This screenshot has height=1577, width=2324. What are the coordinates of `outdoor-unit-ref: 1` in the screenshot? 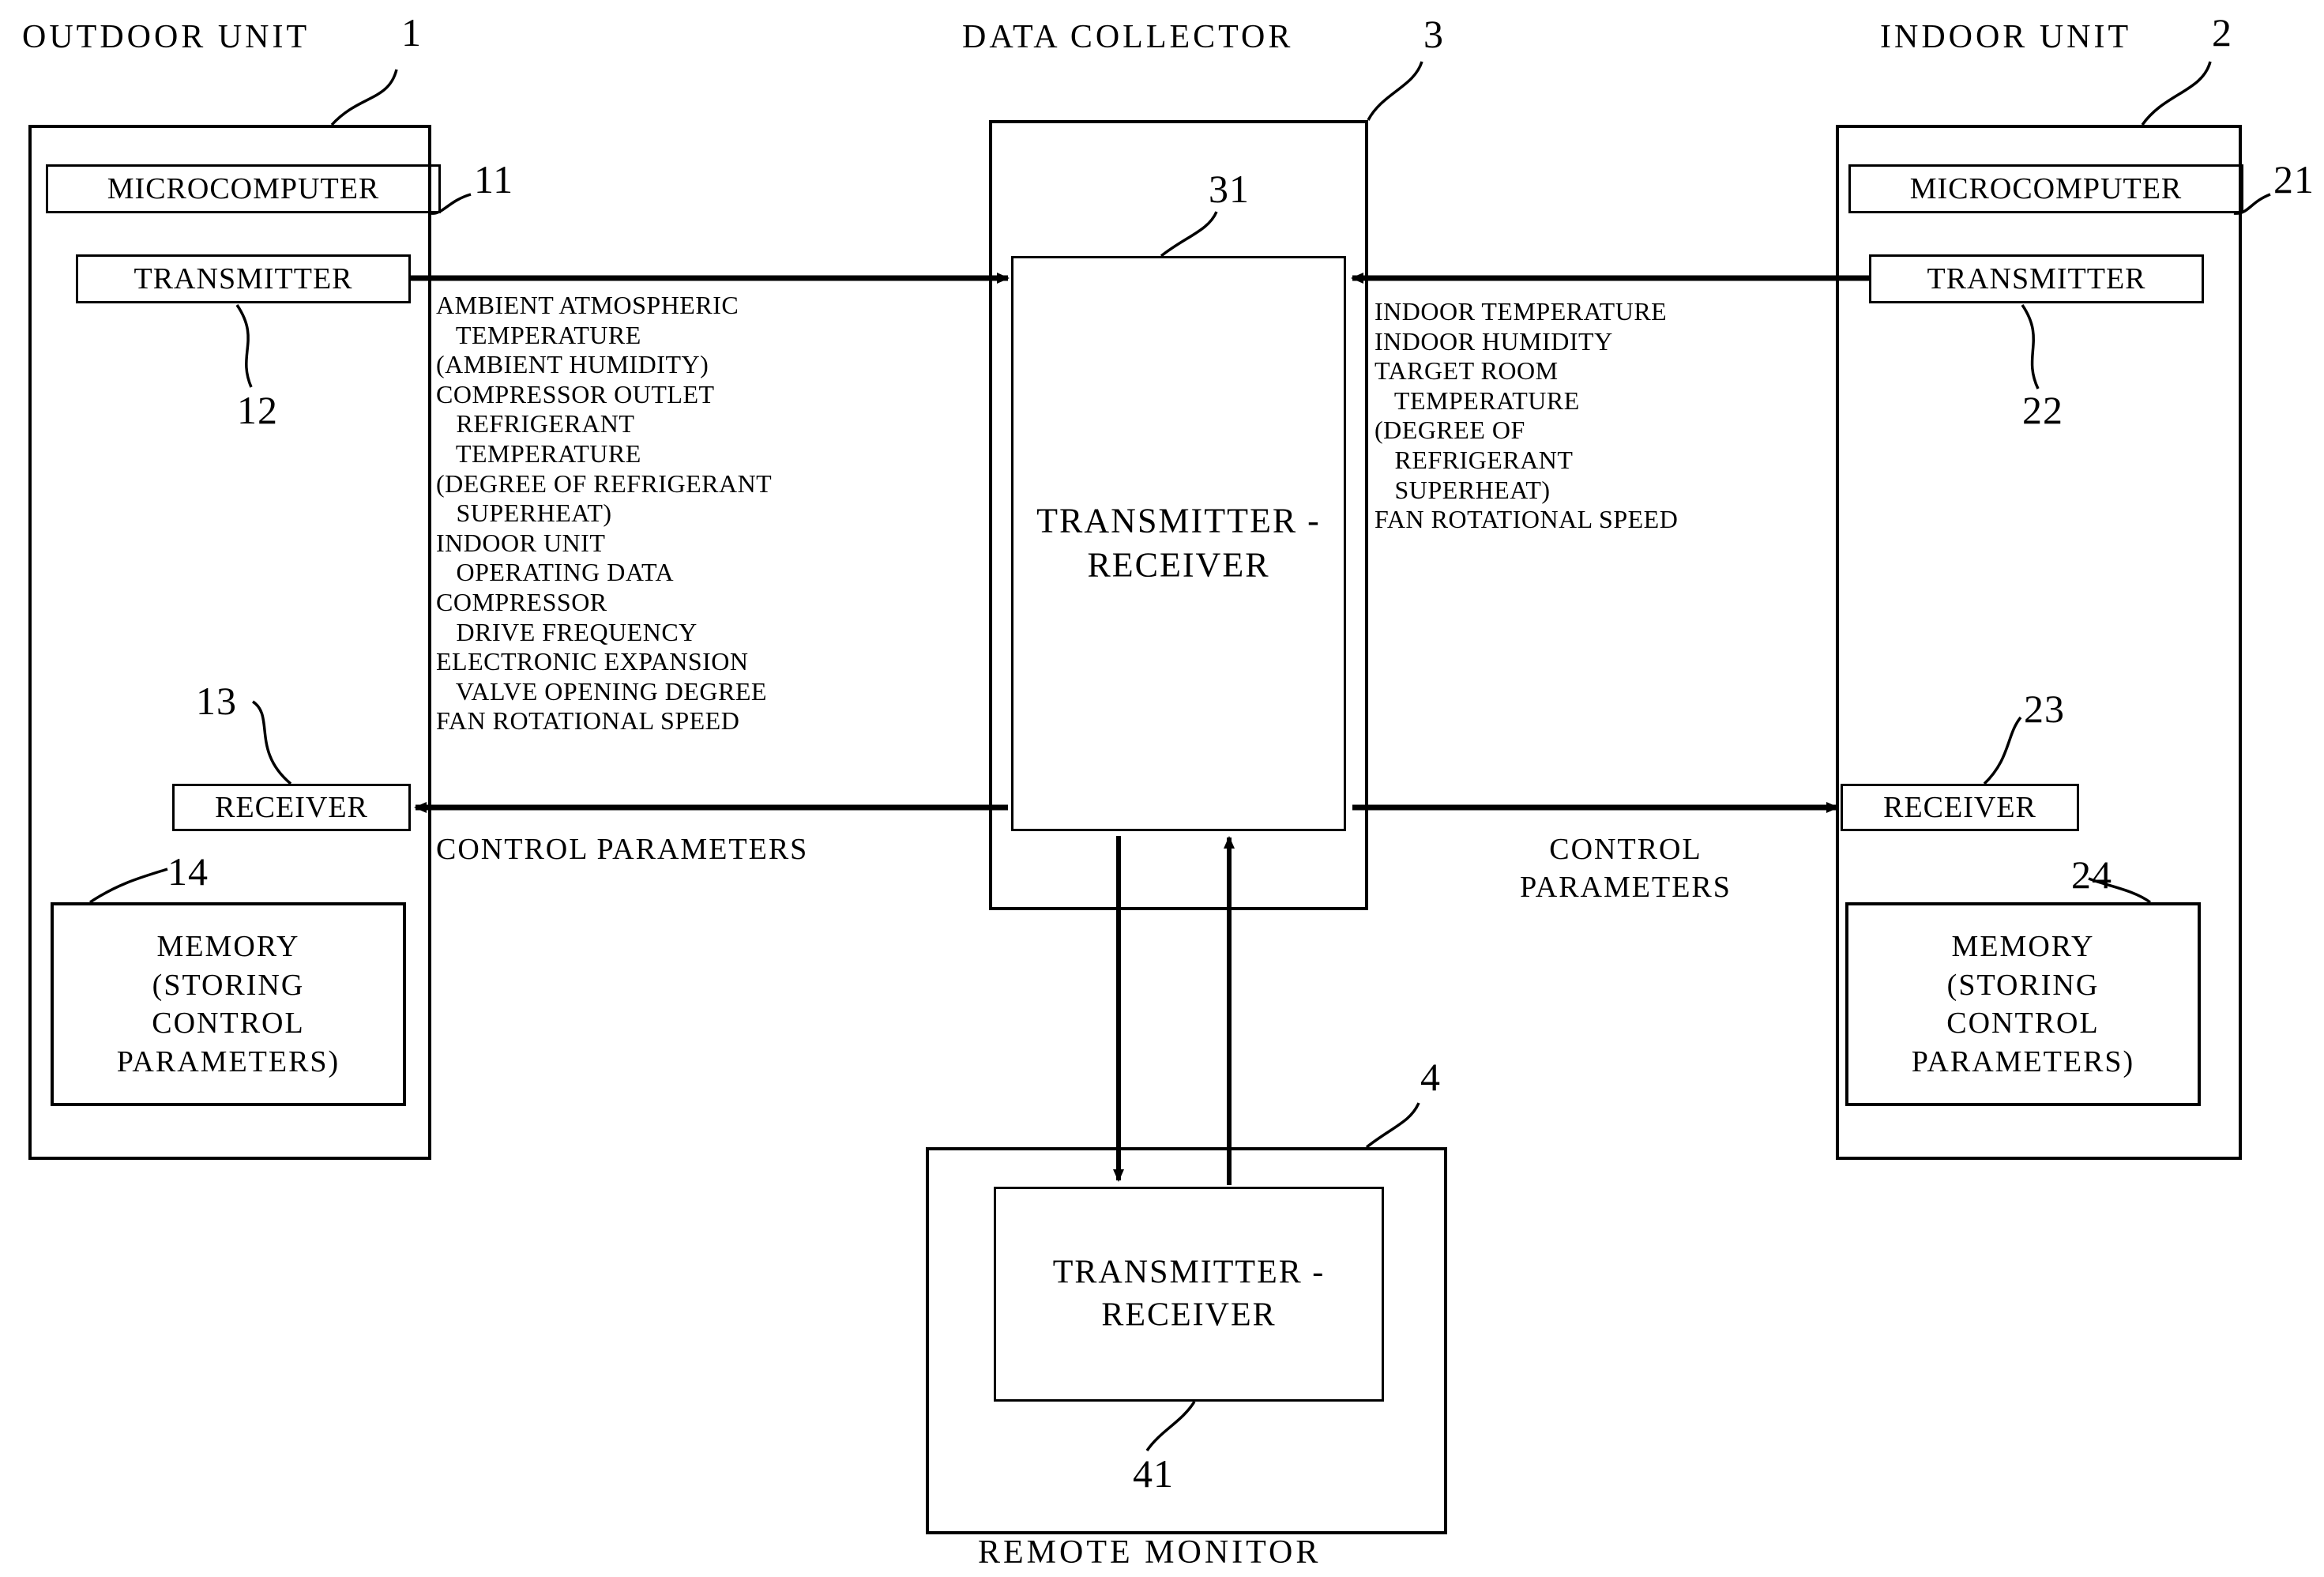 It's located at (411, 32).